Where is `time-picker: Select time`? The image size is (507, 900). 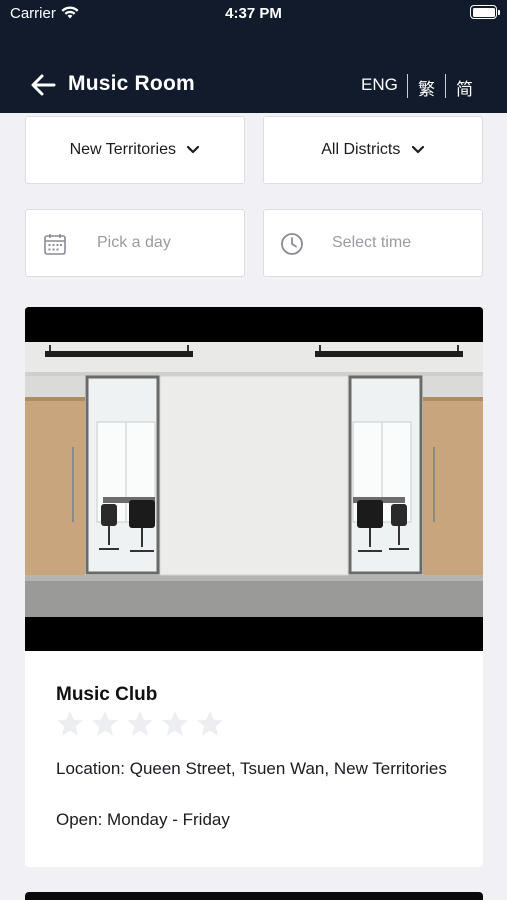 time-picker: Select time is located at coordinates (373, 243).